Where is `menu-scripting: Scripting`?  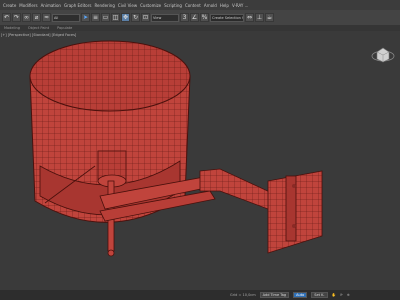
menu-scripting: Scripting is located at coordinates (173, 5).